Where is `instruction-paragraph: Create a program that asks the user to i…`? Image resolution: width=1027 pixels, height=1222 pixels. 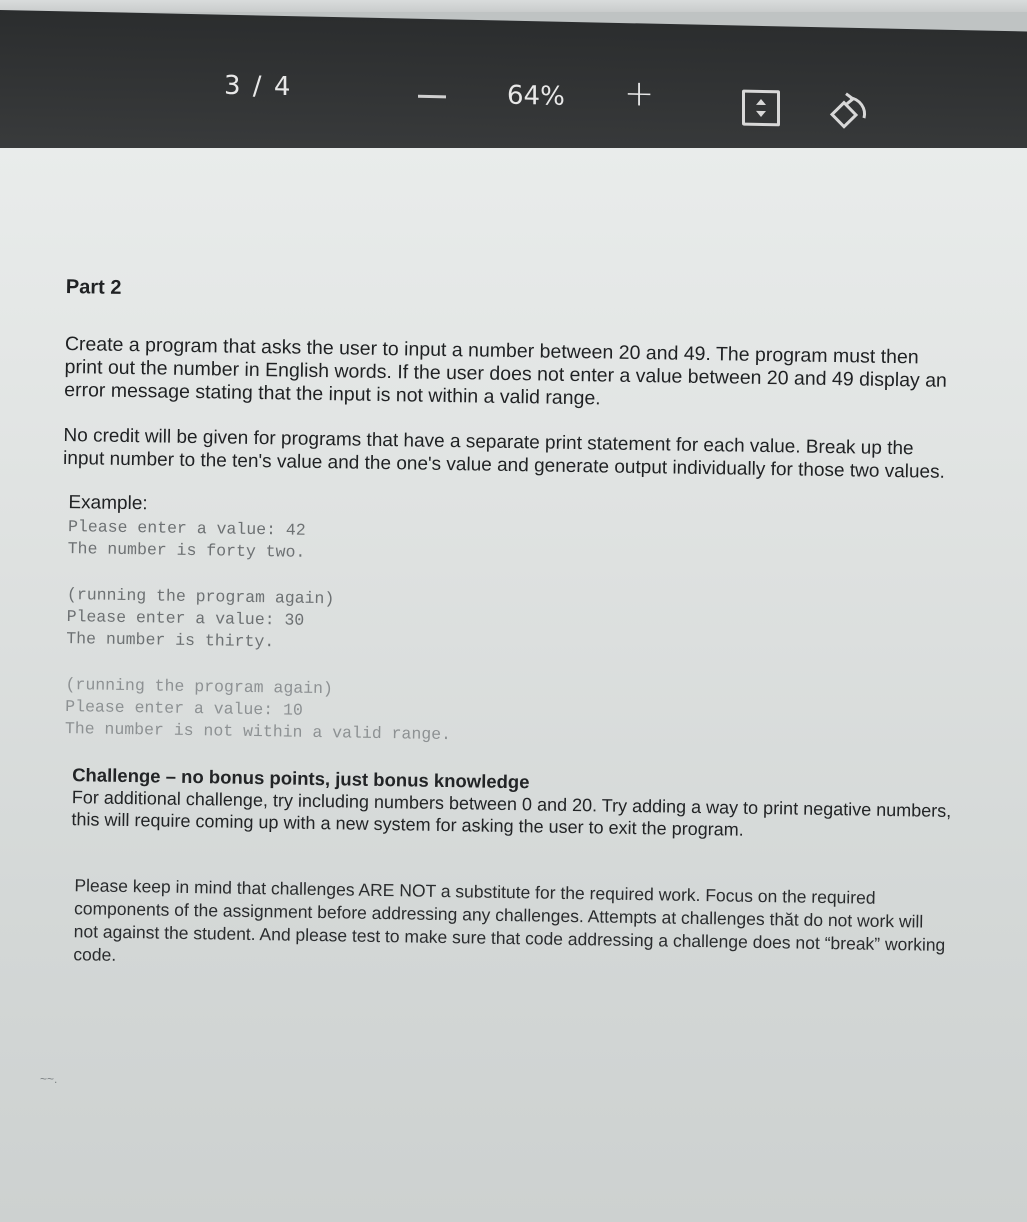 instruction-paragraph: Create a program that asks the user to i… is located at coordinates (506, 371).